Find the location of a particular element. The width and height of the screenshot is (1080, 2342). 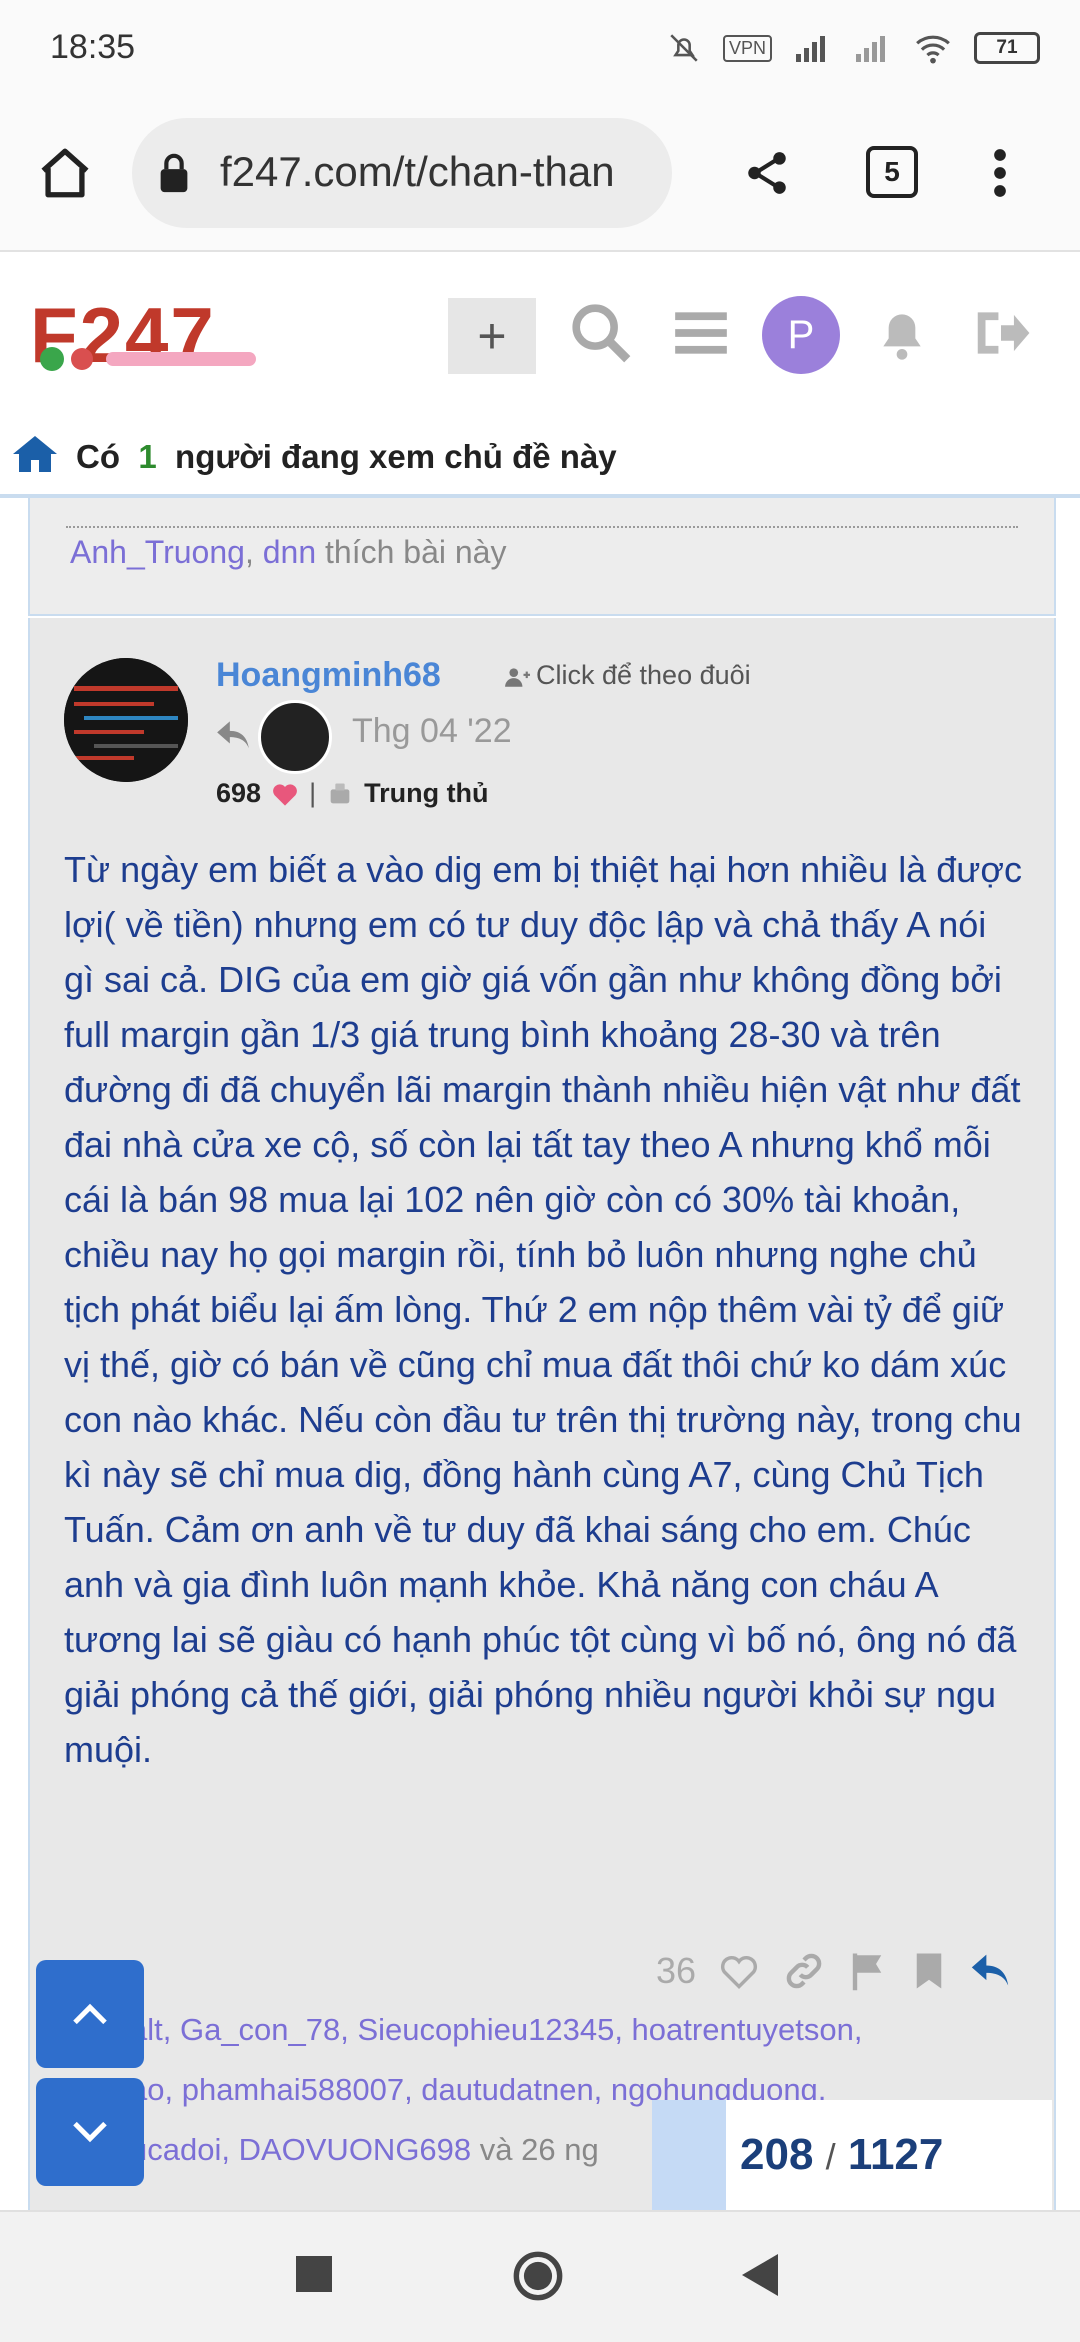

back-icon is located at coordinates (760, 2275).